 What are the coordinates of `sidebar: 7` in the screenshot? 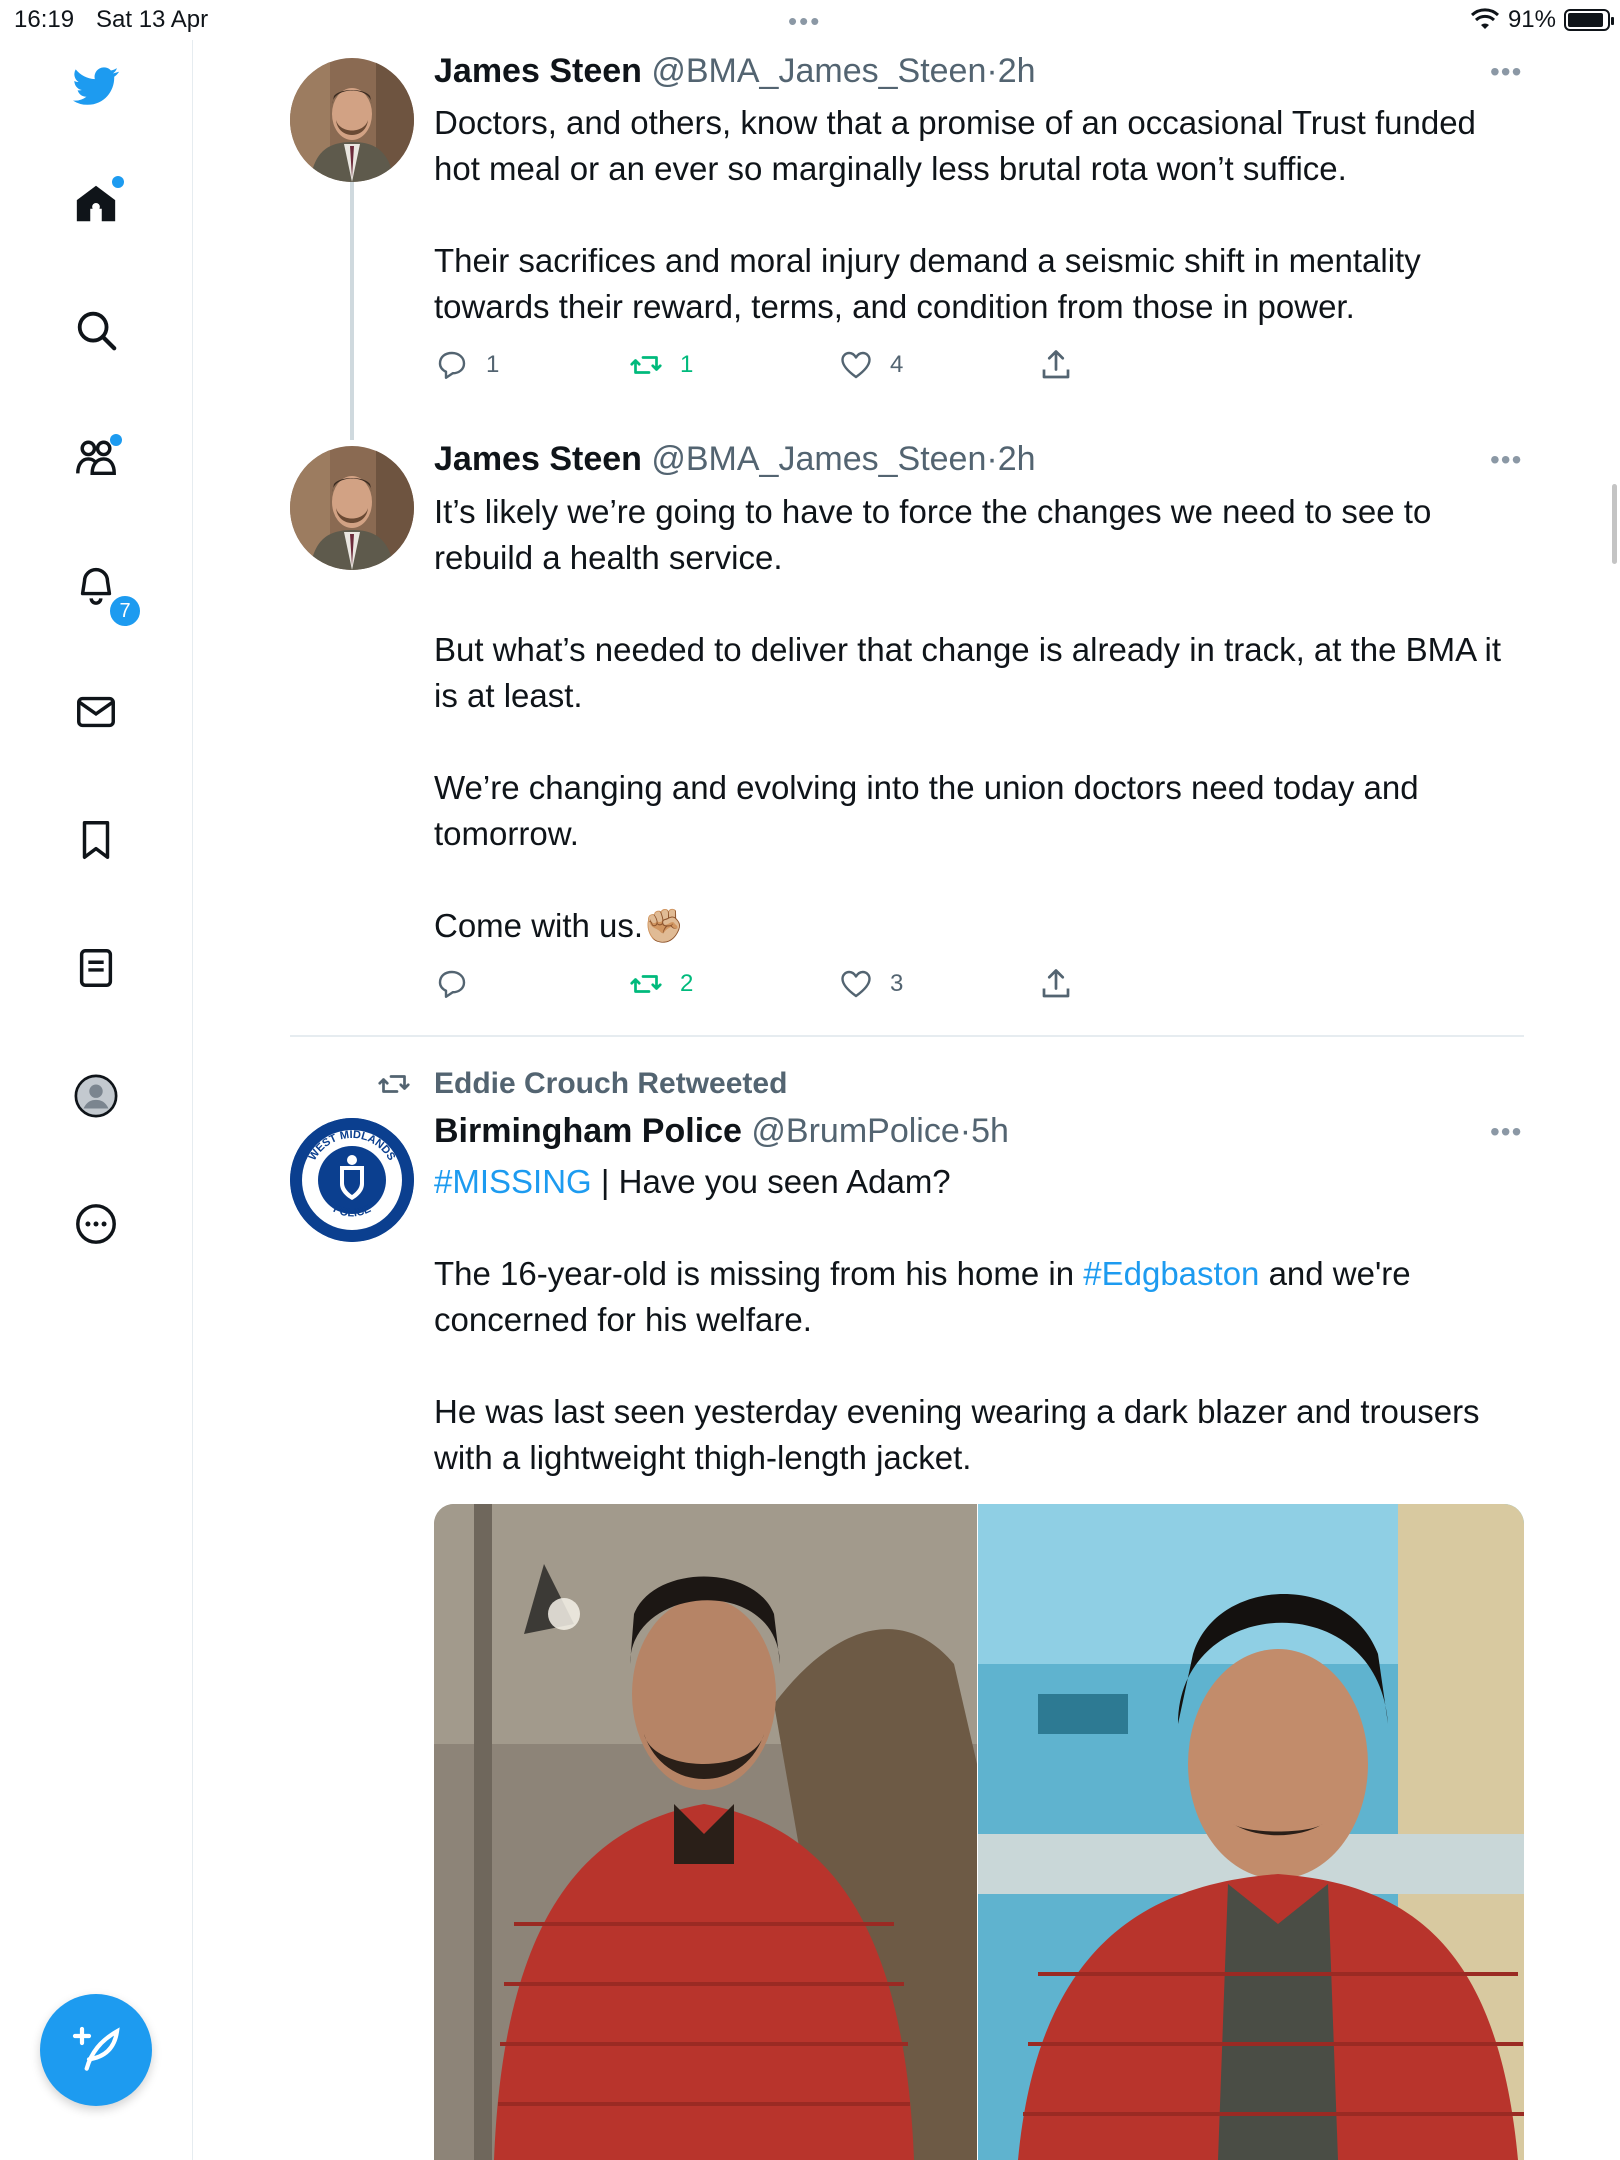 It's located at (96, 1100).